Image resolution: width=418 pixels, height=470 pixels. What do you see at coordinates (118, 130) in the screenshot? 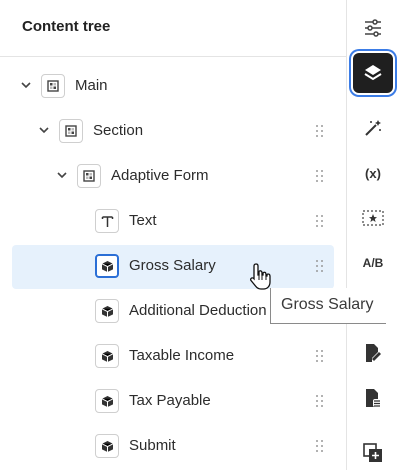
I see `tree-item-label: Section` at bounding box center [118, 130].